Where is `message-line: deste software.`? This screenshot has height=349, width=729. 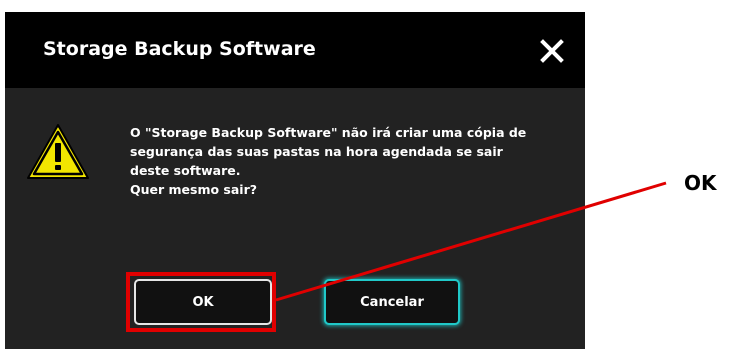 message-line: deste software. is located at coordinates (185, 170).